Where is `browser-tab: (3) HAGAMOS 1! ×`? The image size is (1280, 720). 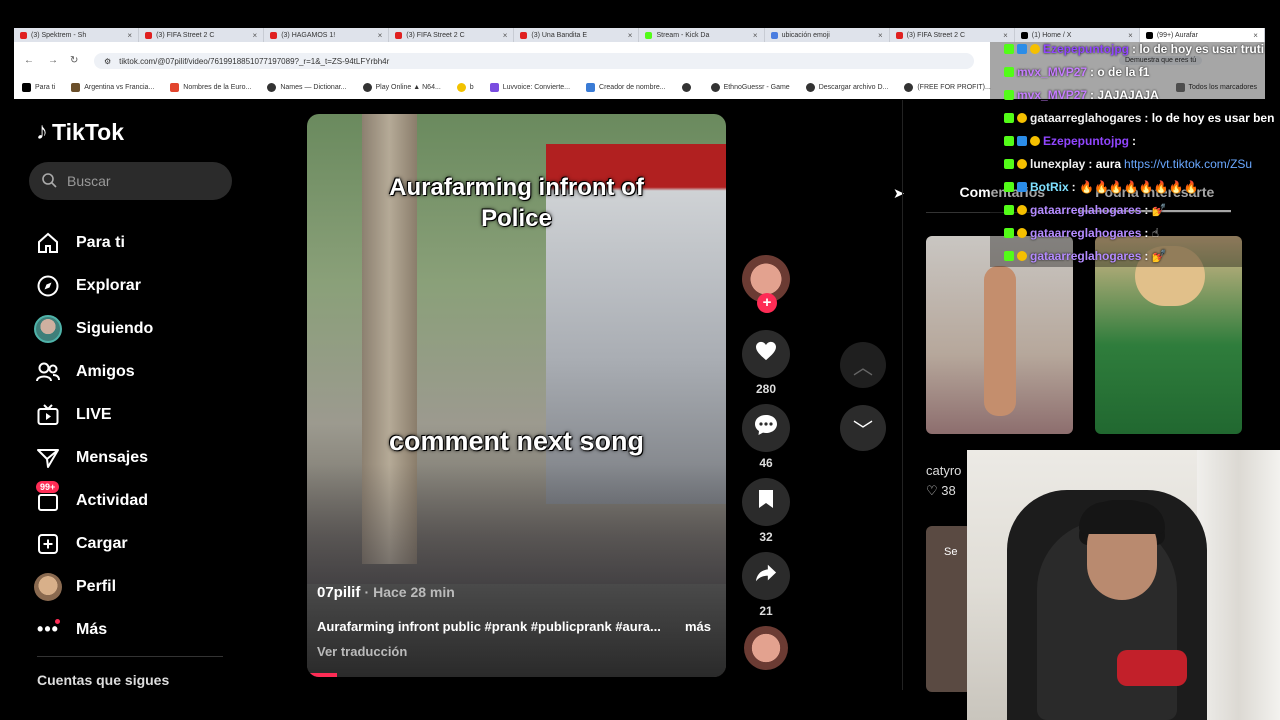 browser-tab: (3) HAGAMOS 1! × is located at coordinates (327, 35).